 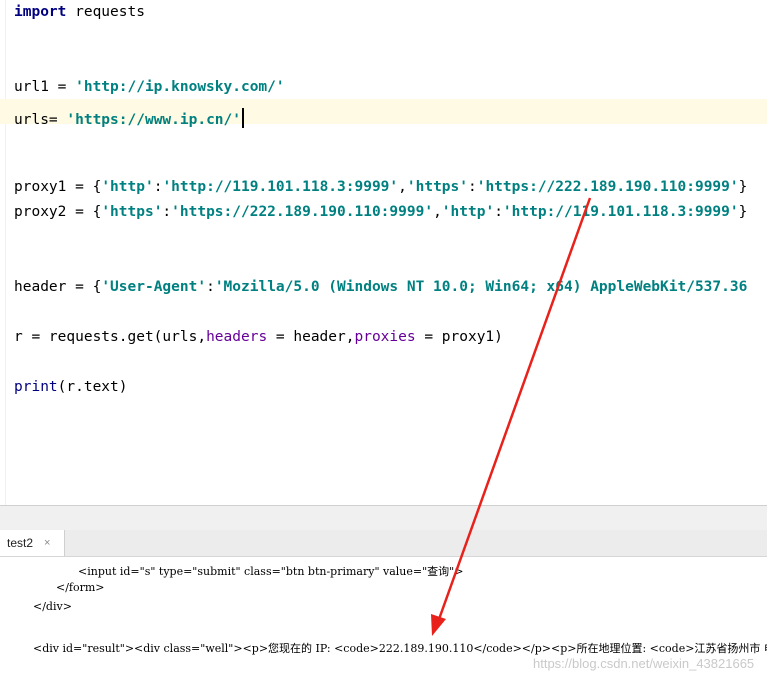 I want to click on close-icon: ×, so click(x=47, y=543).